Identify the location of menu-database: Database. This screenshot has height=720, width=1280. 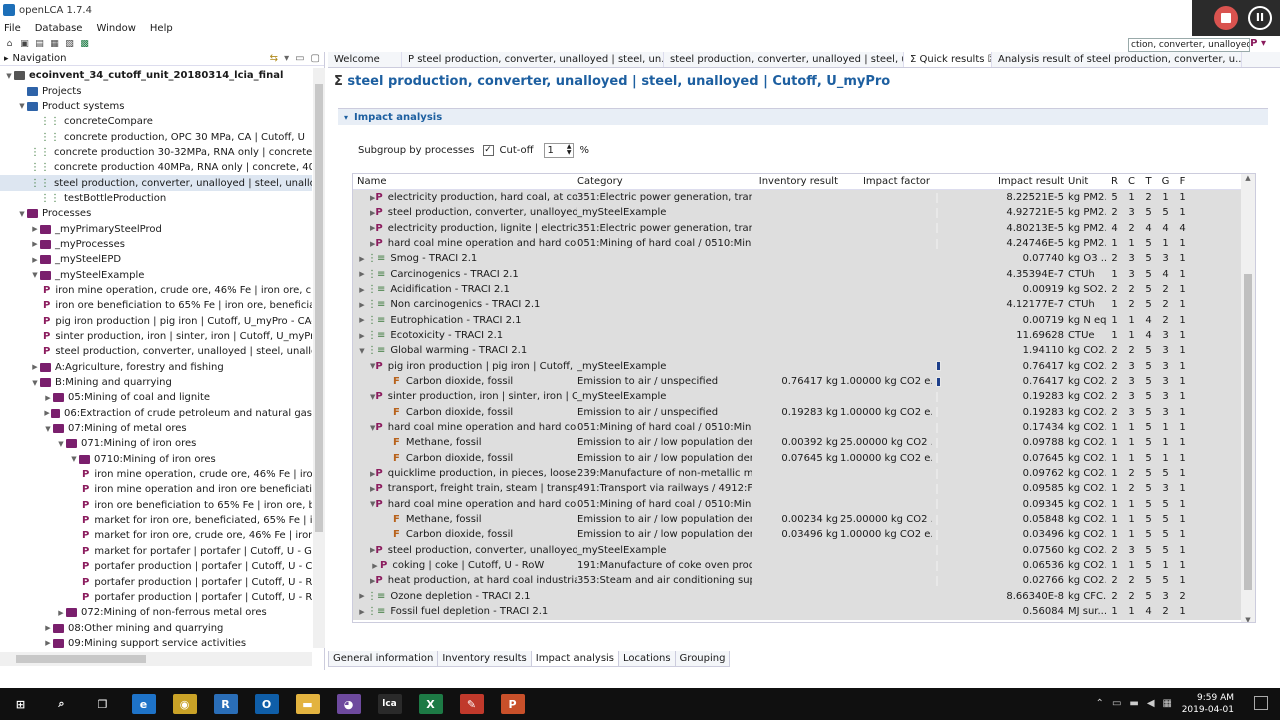
(59, 28).